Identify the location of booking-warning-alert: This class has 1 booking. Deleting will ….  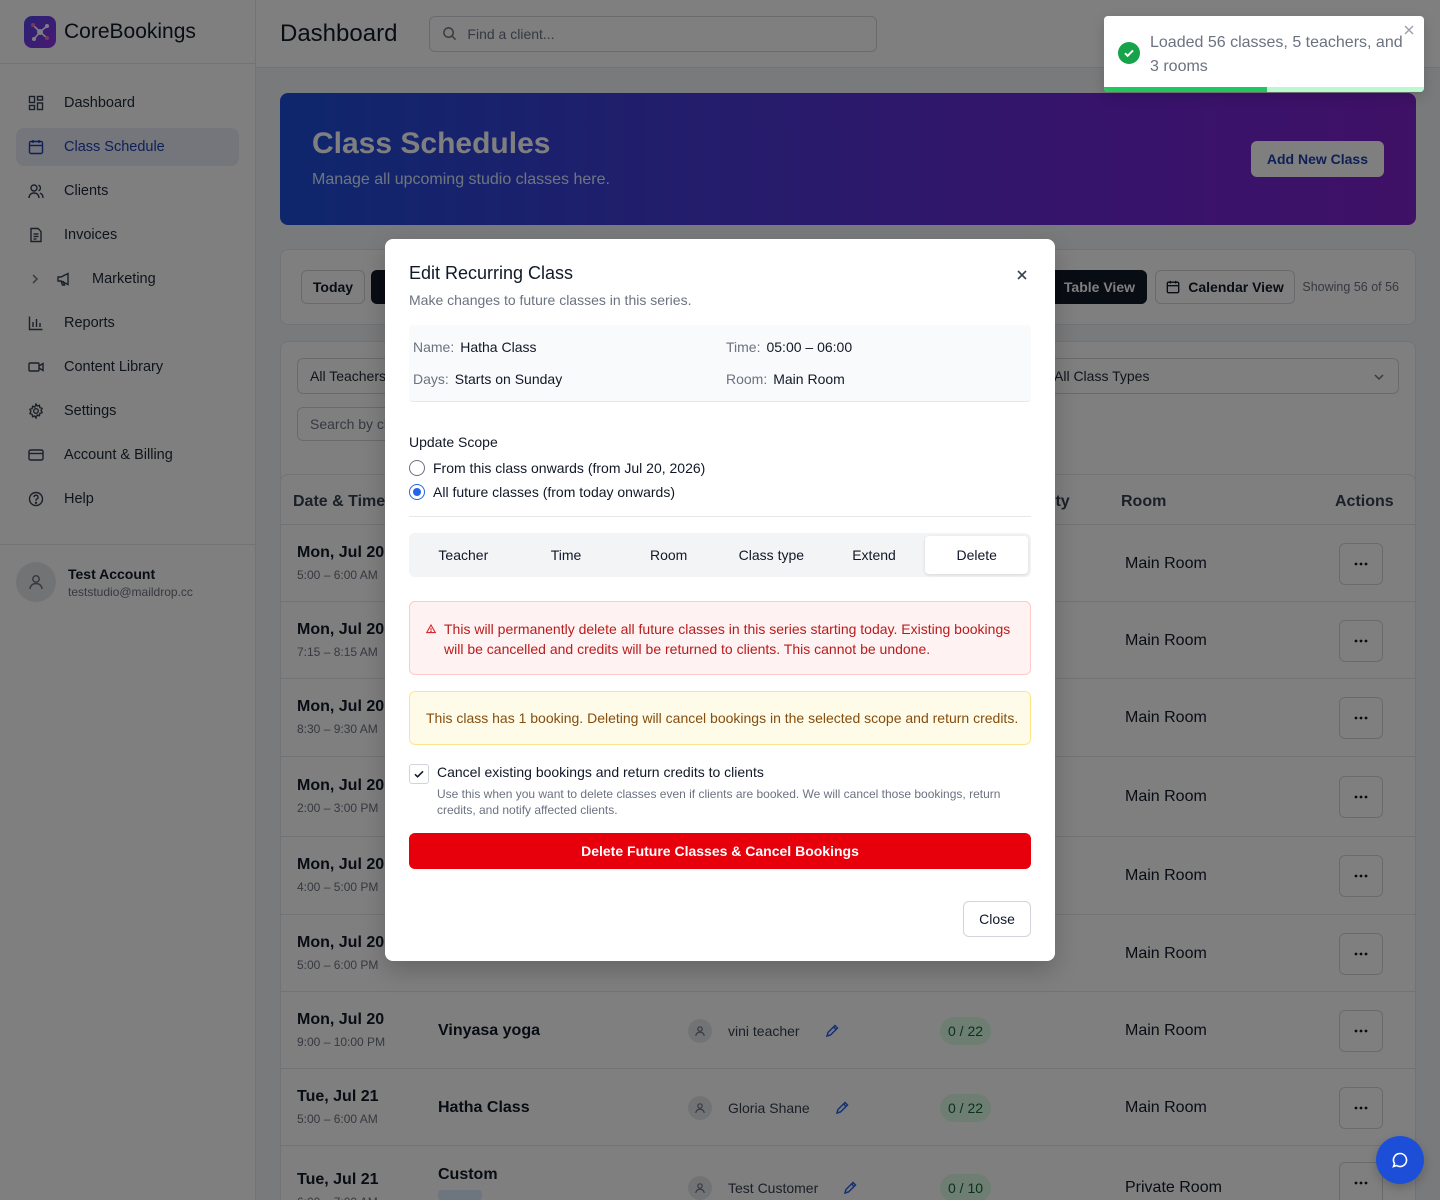
(720, 718).